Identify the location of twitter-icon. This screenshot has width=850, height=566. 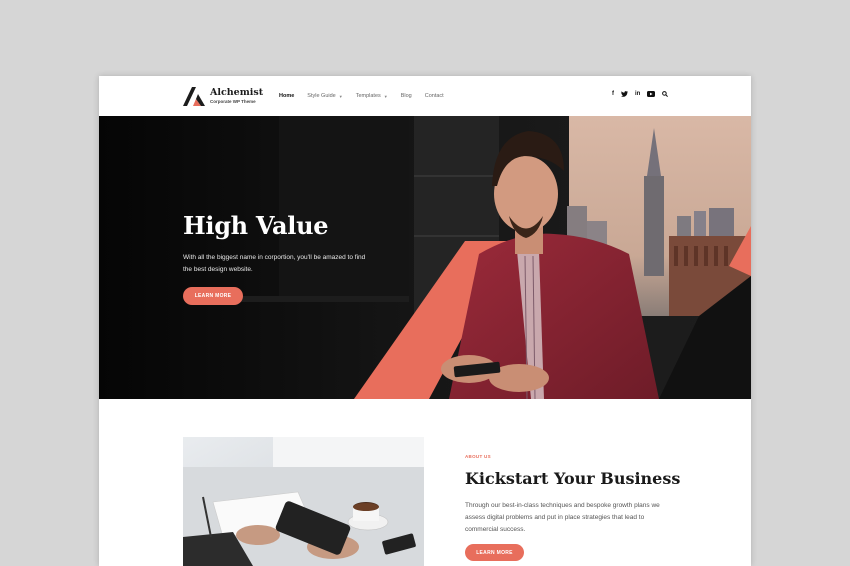
(624, 94).